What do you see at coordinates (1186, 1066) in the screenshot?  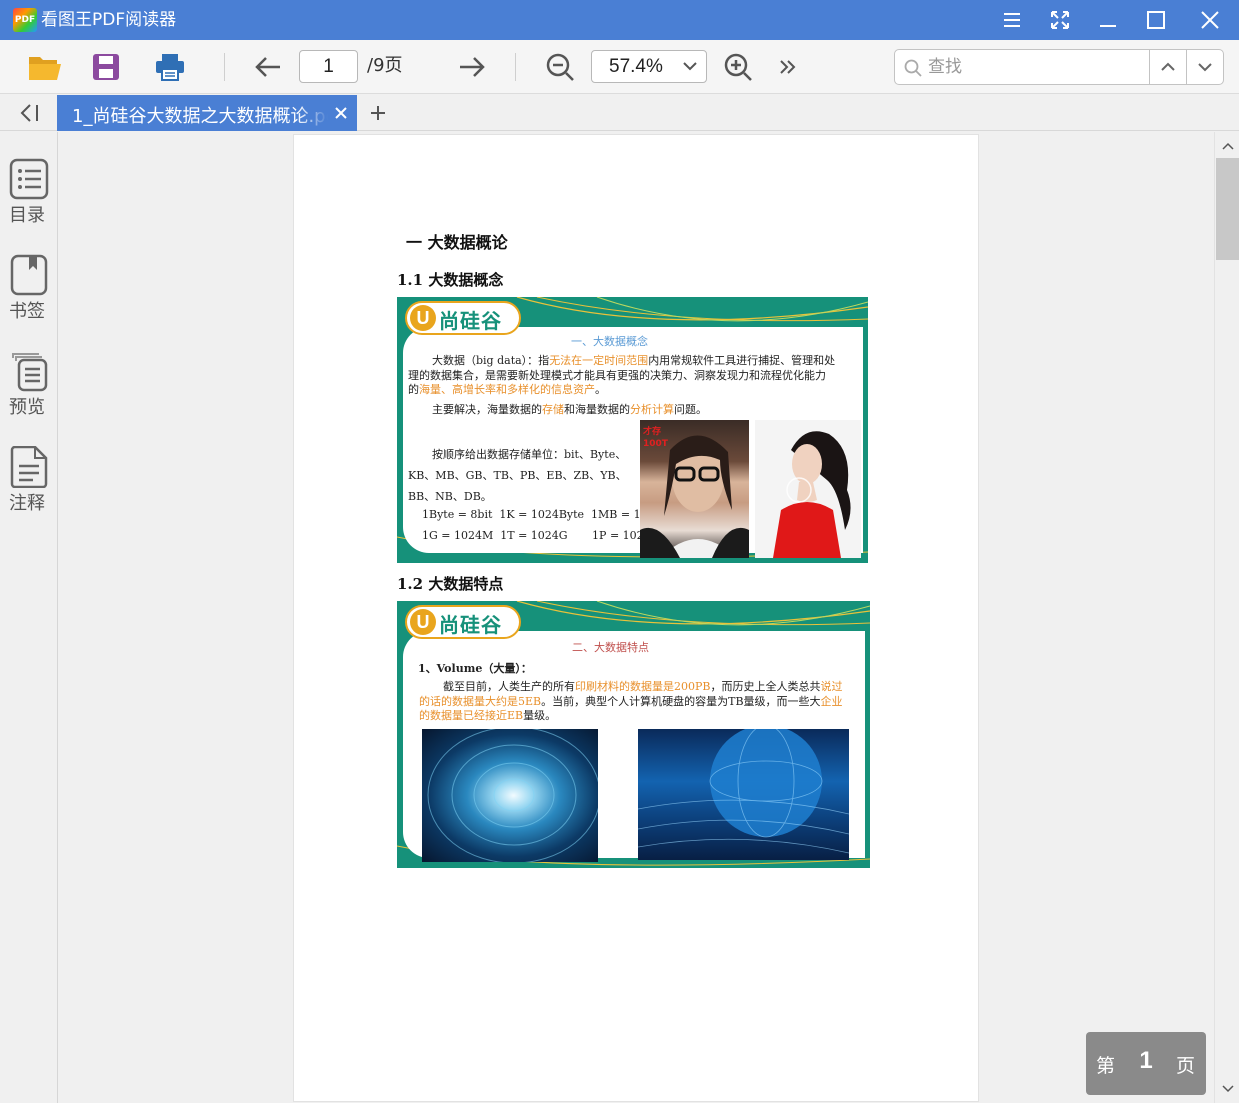 I see `page-indicator-suffix: 页` at bounding box center [1186, 1066].